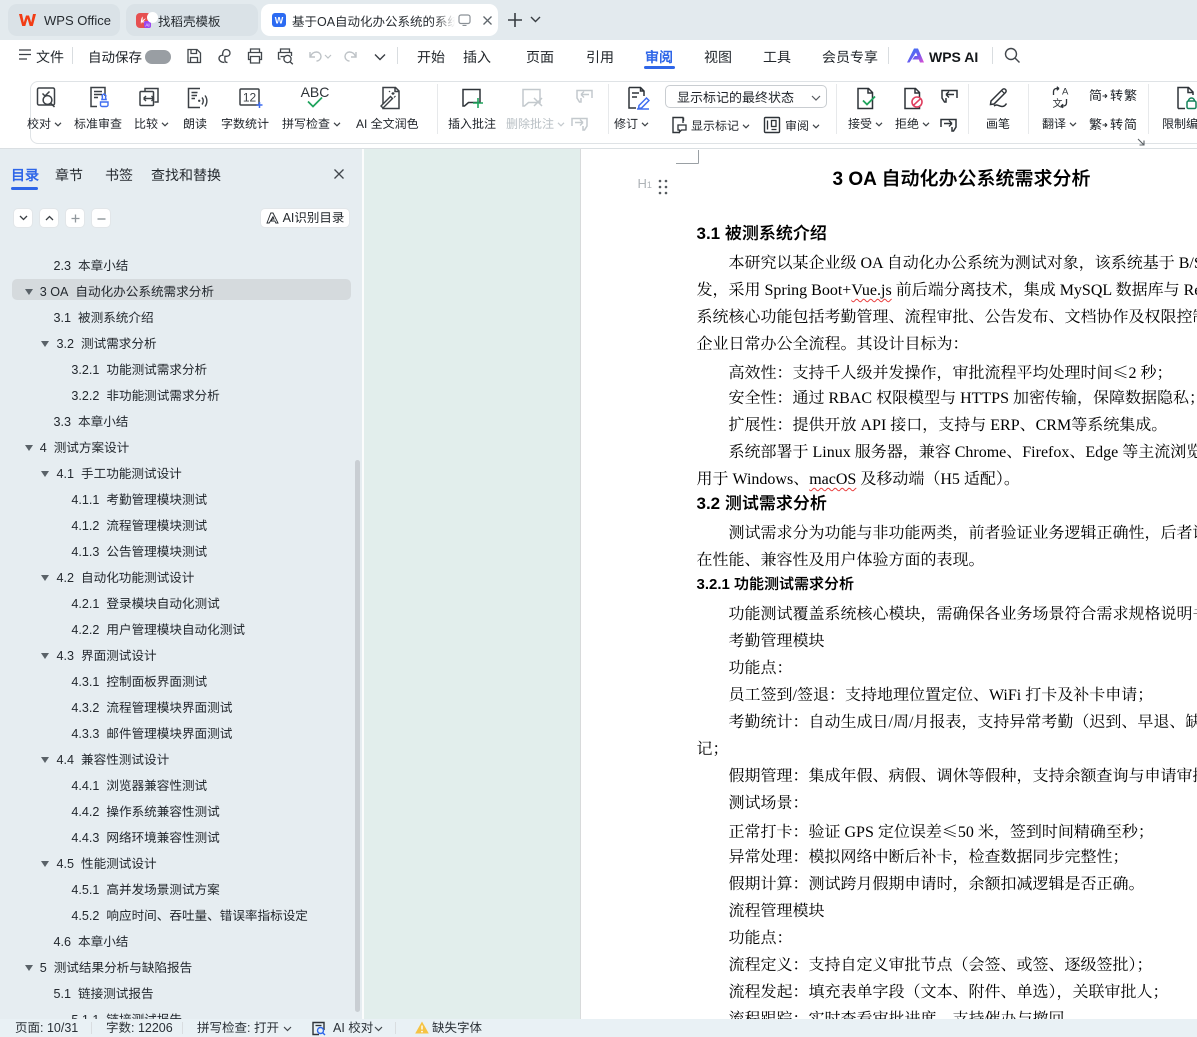 This screenshot has height=1037, width=1197. Describe the element at coordinates (250, 98) in the screenshot. I see `svg-text: 12` at that location.